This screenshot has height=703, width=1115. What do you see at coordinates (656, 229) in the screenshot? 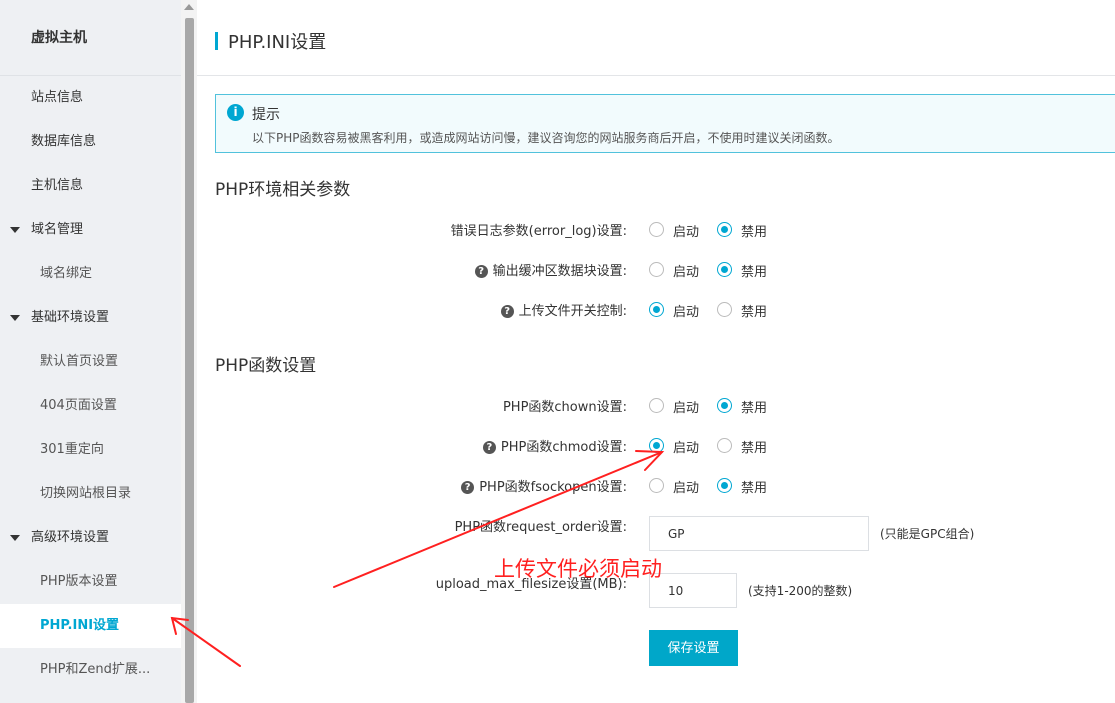
I see `error-log-enable-radio` at bounding box center [656, 229].